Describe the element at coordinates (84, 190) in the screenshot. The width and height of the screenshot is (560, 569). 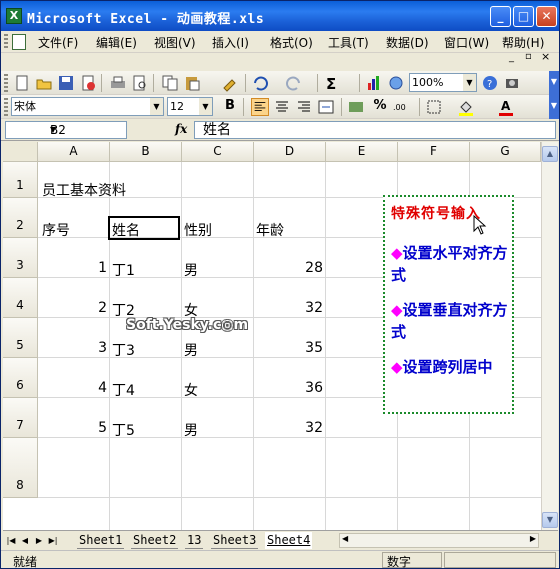
I see `cell-a1-title: 员工基本资料` at that location.